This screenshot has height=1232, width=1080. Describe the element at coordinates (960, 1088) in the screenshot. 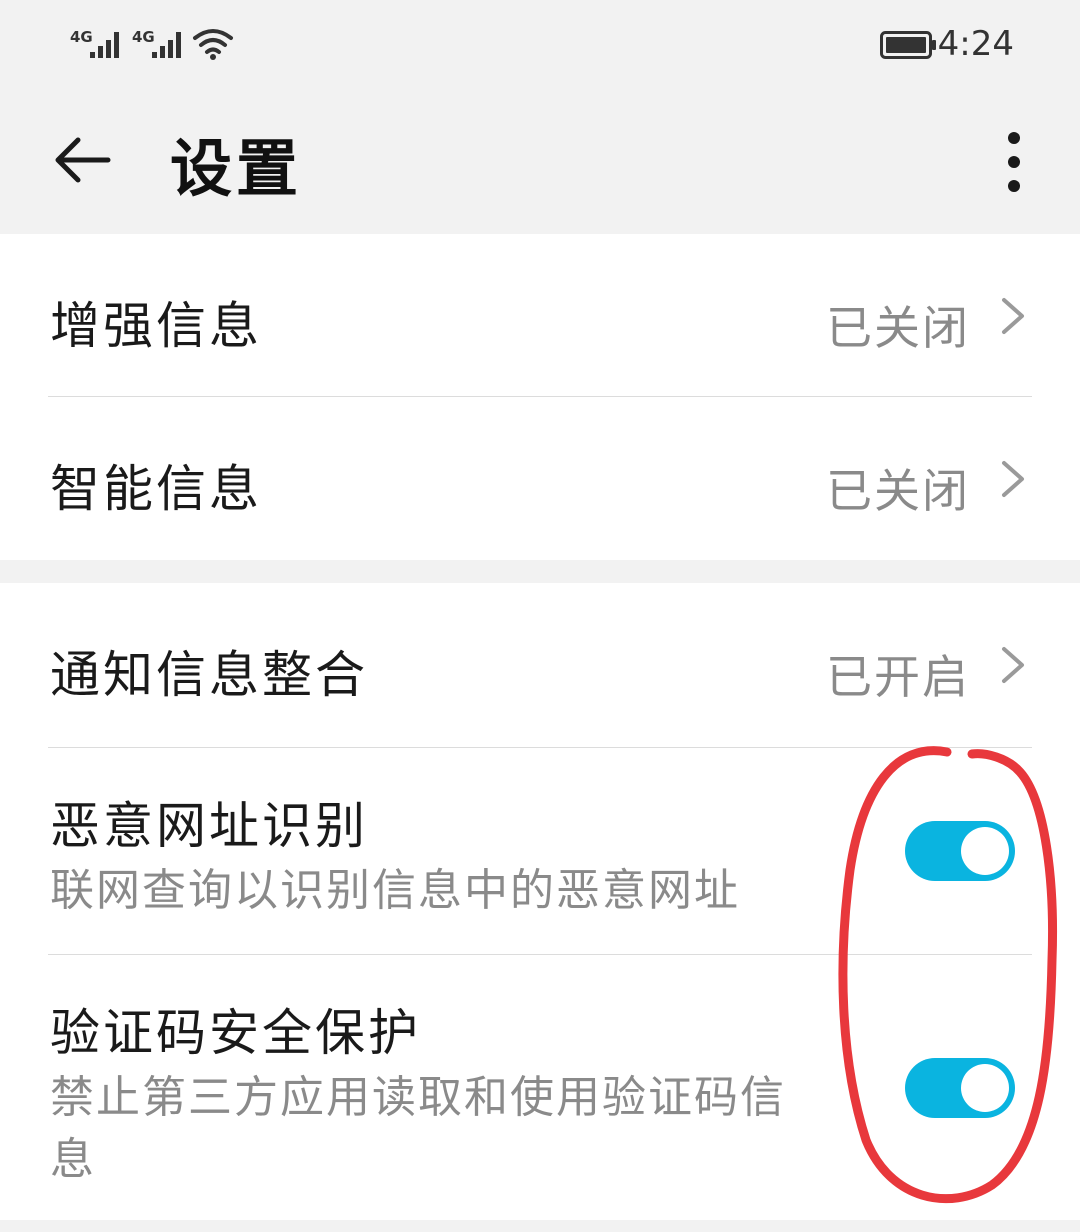

I see `code-protection-toggle` at that location.